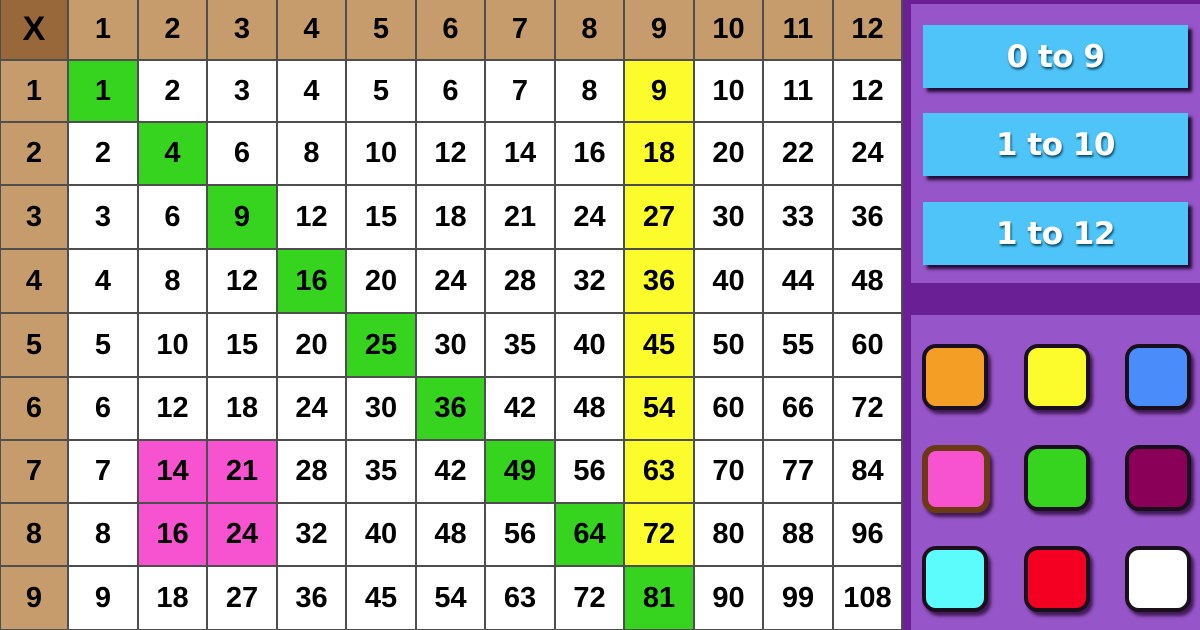  Describe the element at coordinates (382, 346) in the screenshot. I see `table-cell: 25` at that location.